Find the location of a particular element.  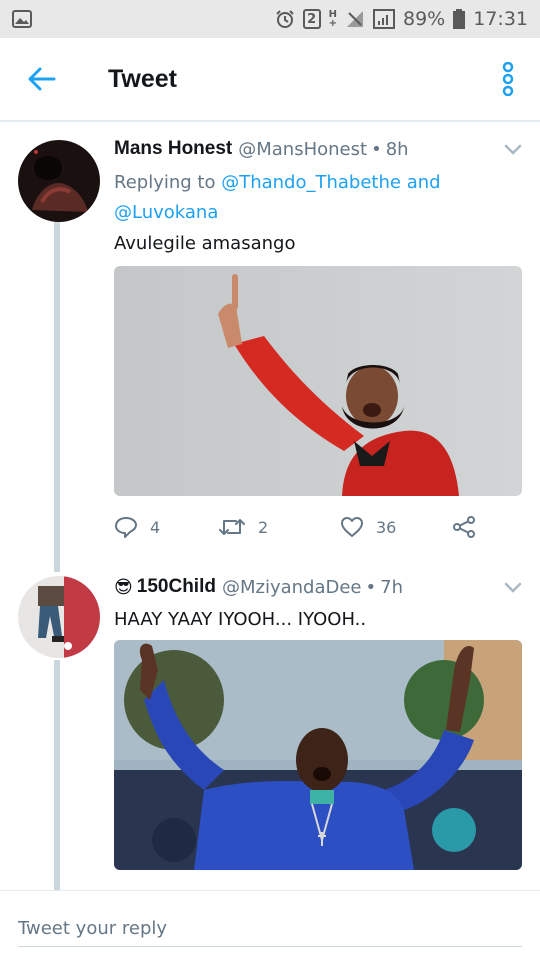

retweet-icon is located at coordinates (232, 527).